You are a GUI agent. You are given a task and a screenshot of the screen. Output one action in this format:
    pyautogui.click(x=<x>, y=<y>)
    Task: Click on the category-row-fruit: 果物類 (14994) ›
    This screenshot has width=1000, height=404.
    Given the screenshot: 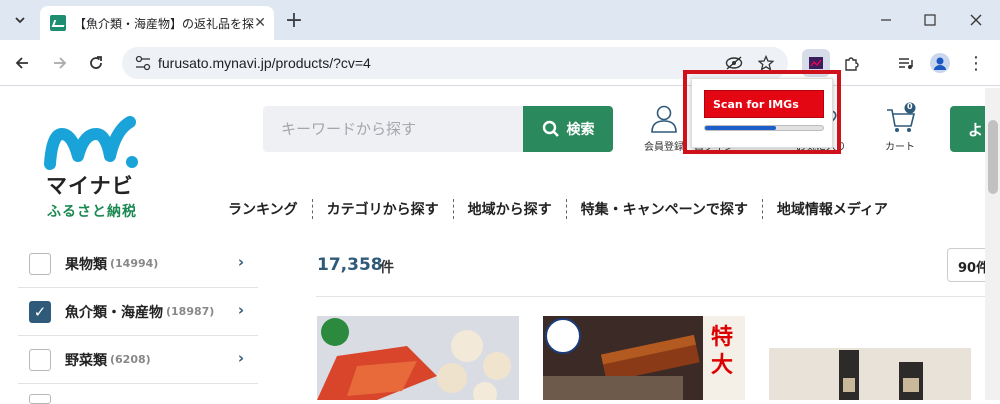 What is the action you would take?
    pyautogui.click(x=138, y=264)
    